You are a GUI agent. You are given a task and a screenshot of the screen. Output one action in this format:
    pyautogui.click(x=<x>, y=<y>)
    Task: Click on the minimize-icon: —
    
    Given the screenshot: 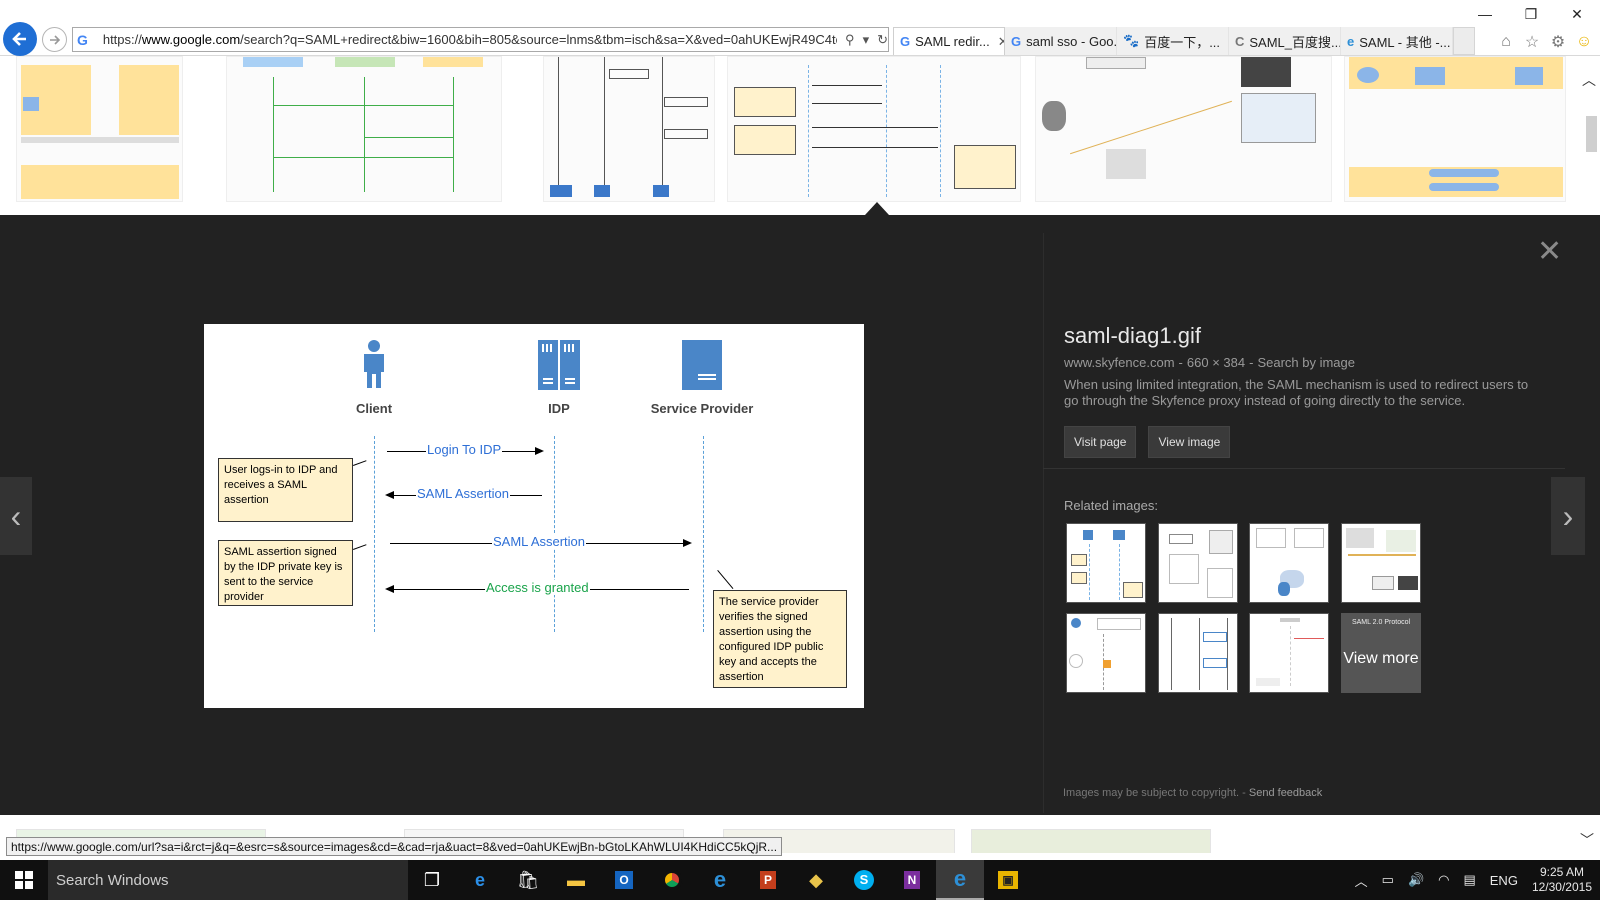 What is the action you would take?
    pyautogui.click(x=1485, y=14)
    